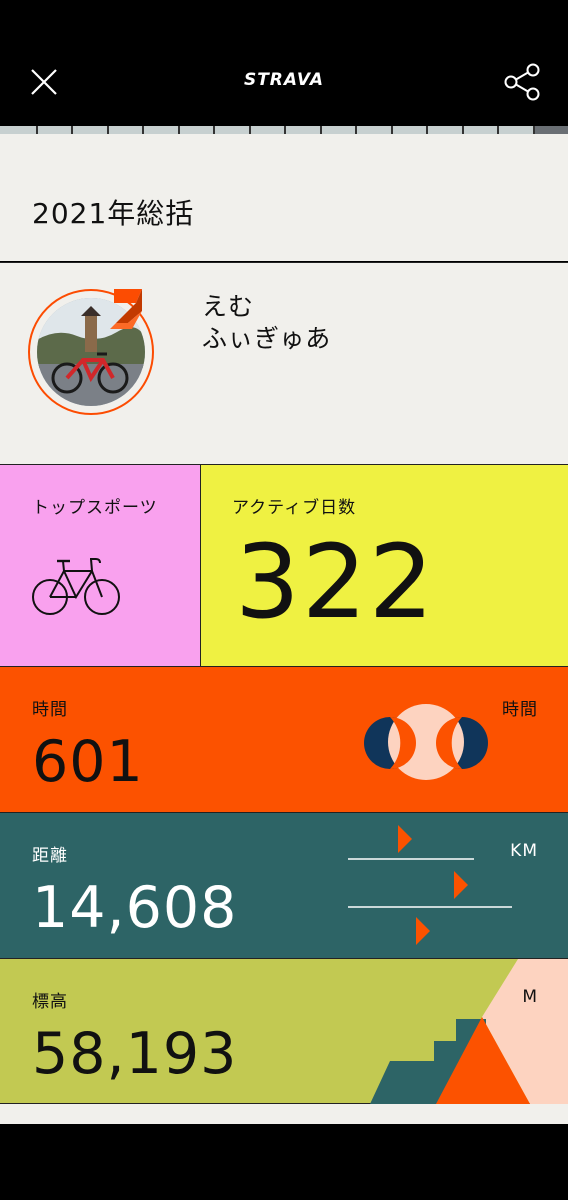 The image size is (568, 1200). Describe the element at coordinates (228, 306) in the screenshot. I see `athlete-name-line1: えむ` at that location.